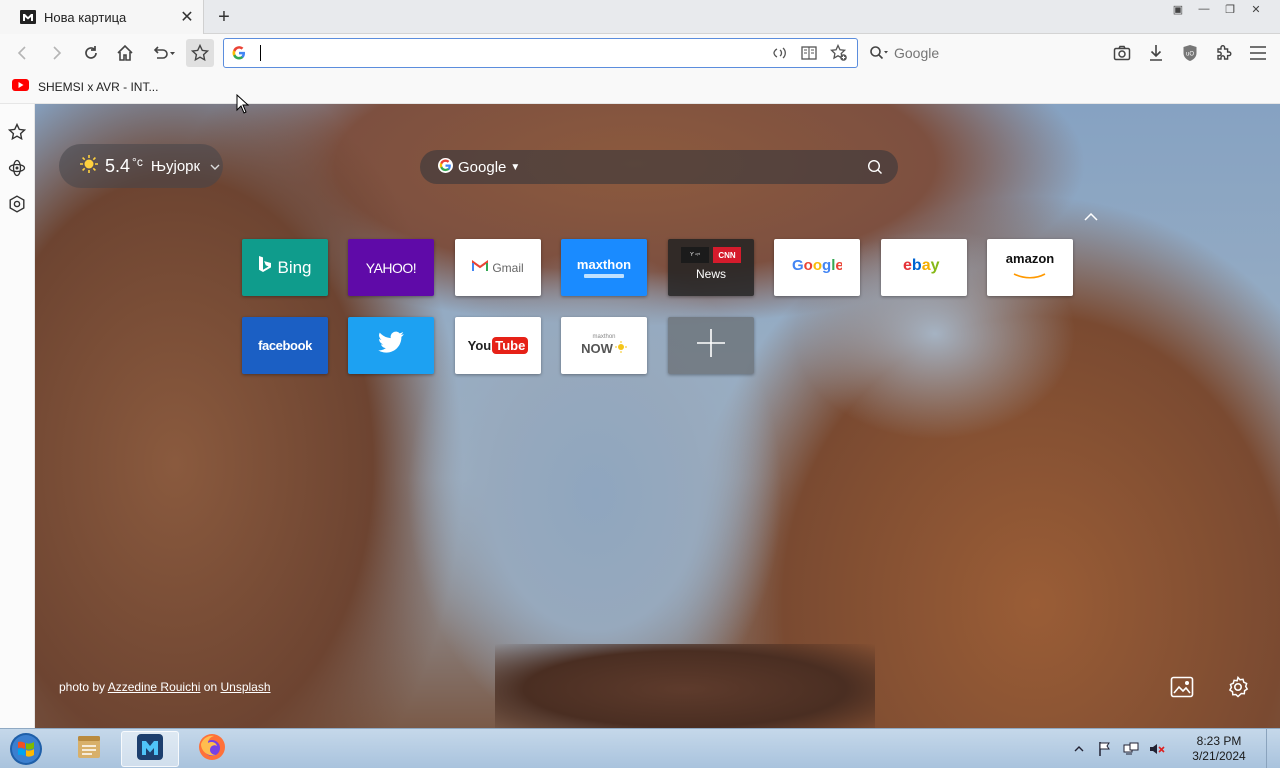  What do you see at coordinates (23, 53) in the screenshot?
I see `back-icon` at bounding box center [23, 53].